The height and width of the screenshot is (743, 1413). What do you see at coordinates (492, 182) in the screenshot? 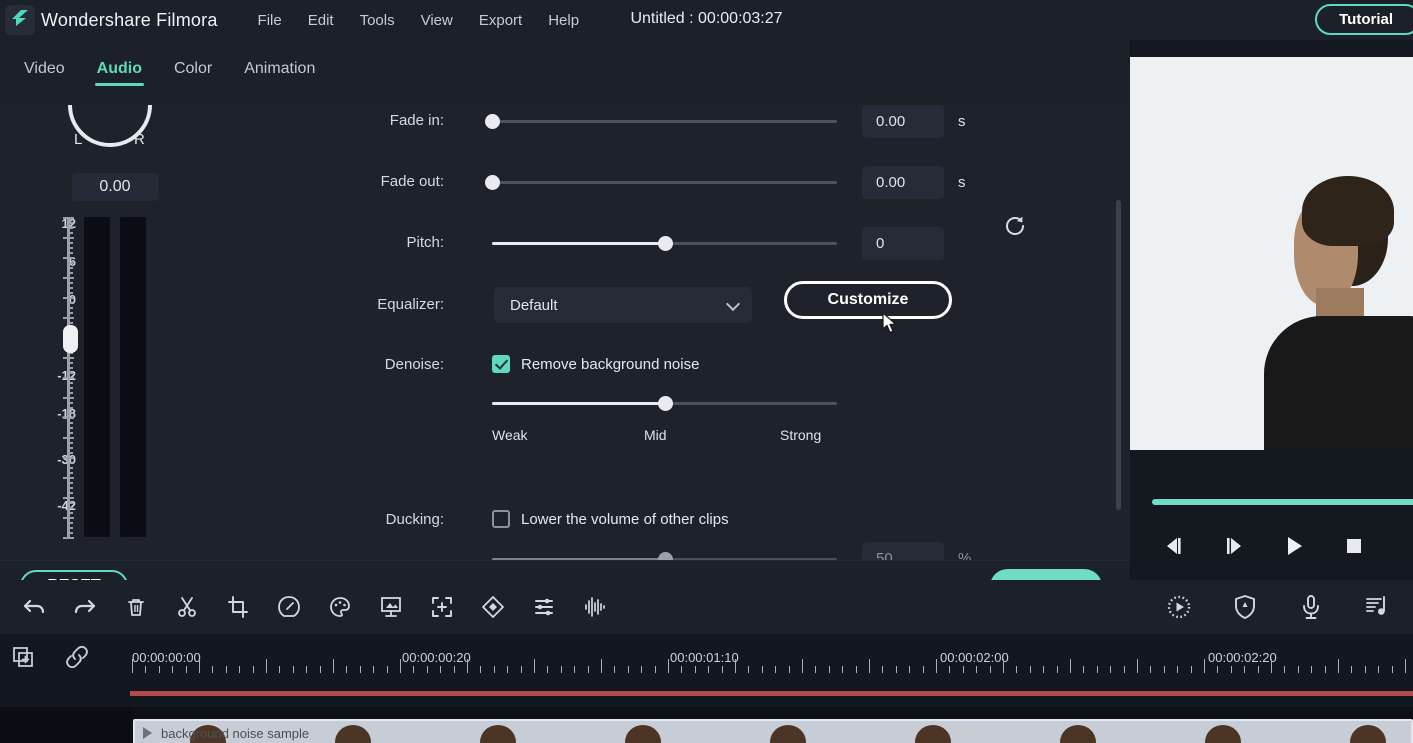
I see `fade-out-slider-thumb` at bounding box center [492, 182].